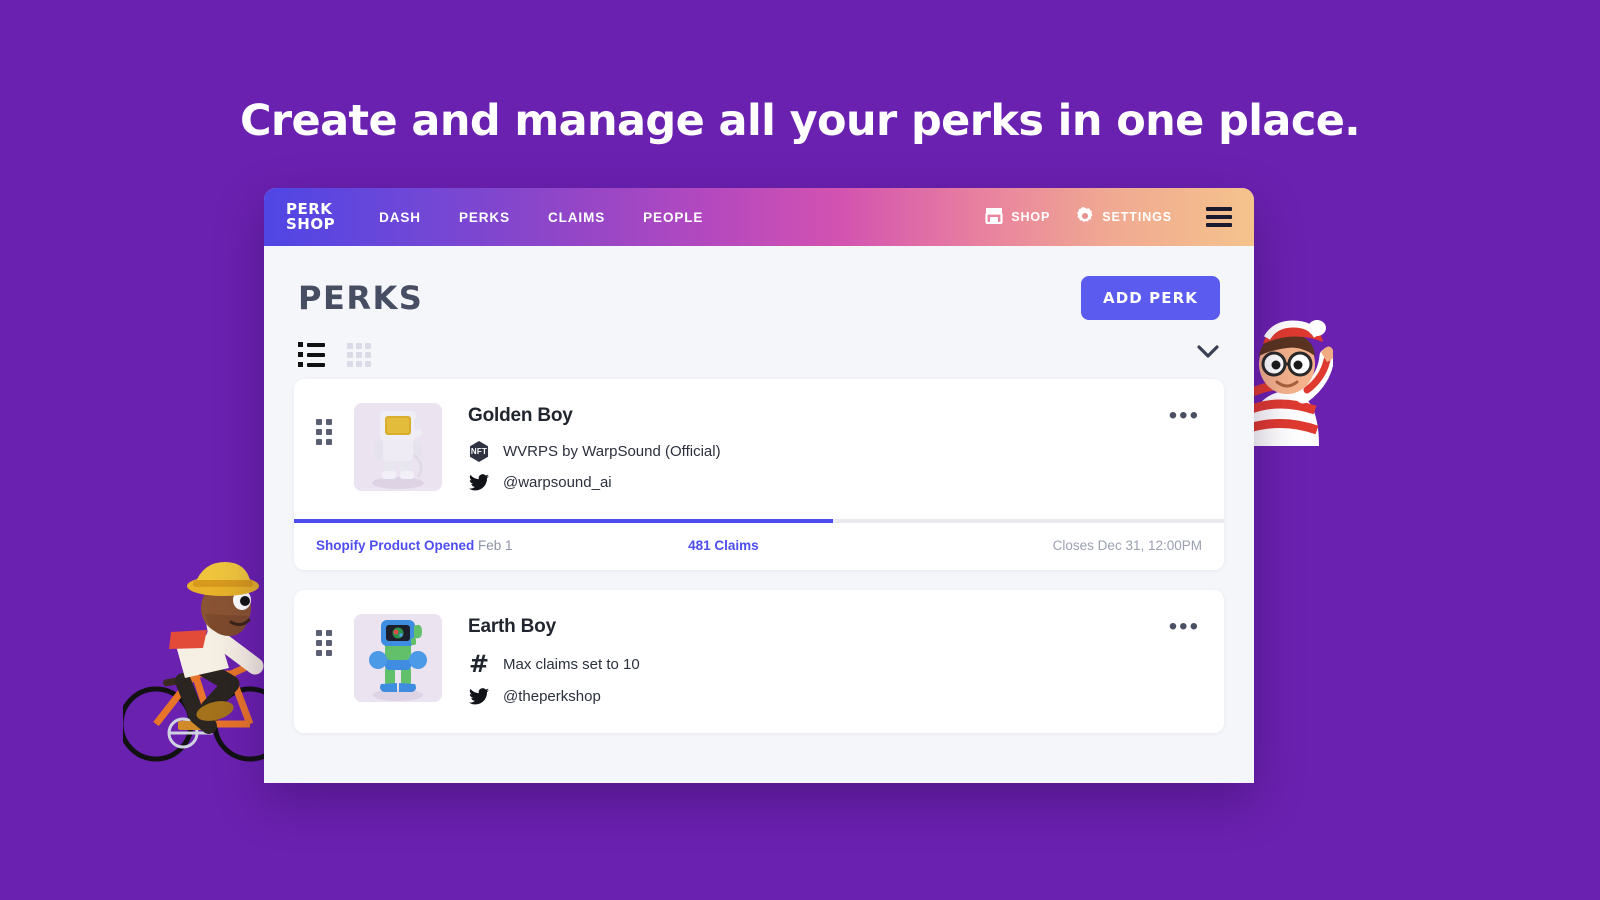 The image size is (1600, 900). Describe the element at coordinates (994, 217) in the screenshot. I see `store-icon` at that location.